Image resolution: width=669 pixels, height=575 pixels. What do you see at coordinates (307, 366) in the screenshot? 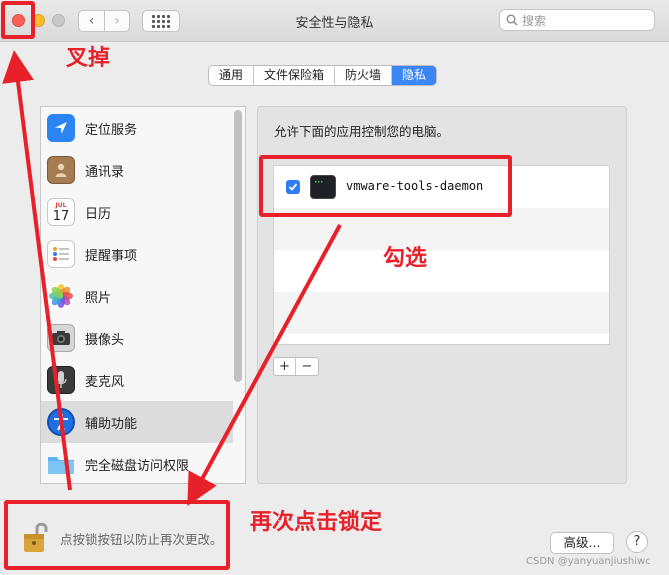
I see `remove-app-button: −` at bounding box center [307, 366].